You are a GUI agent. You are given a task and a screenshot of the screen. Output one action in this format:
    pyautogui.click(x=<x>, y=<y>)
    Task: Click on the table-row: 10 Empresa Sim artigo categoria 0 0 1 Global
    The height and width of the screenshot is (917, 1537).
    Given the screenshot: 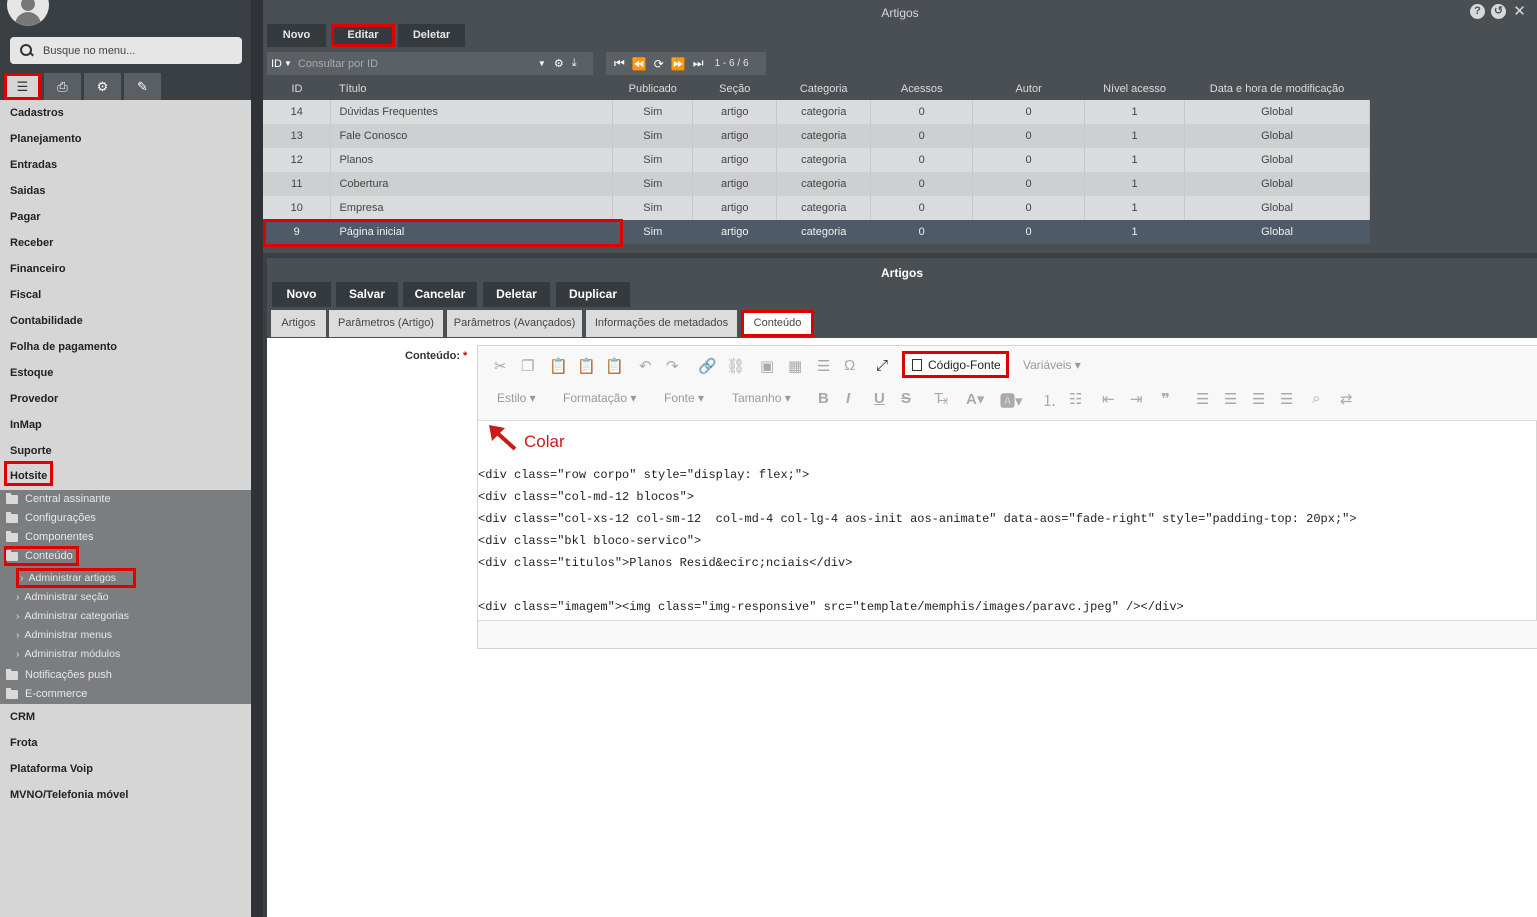 What is the action you would take?
    pyautogui.click(x=816, y=208)
    